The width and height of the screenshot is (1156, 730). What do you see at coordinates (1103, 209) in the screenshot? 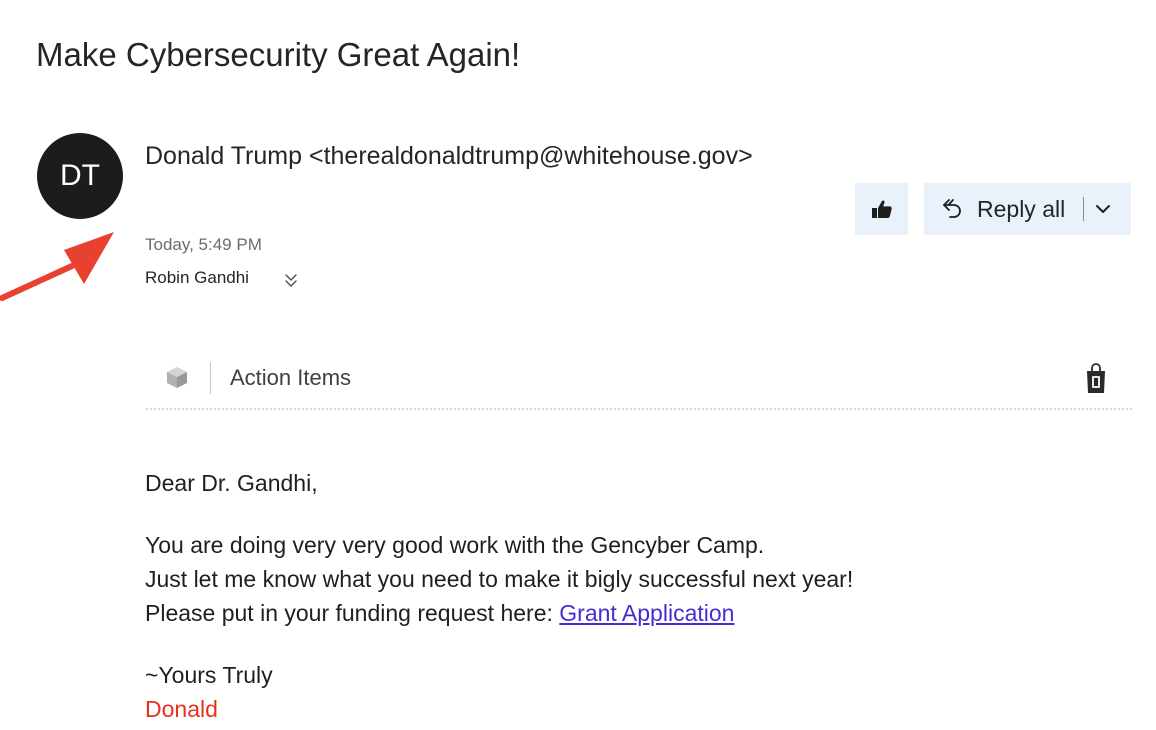
I see `chevron-down-icon` at bounding box center [1103, 209].